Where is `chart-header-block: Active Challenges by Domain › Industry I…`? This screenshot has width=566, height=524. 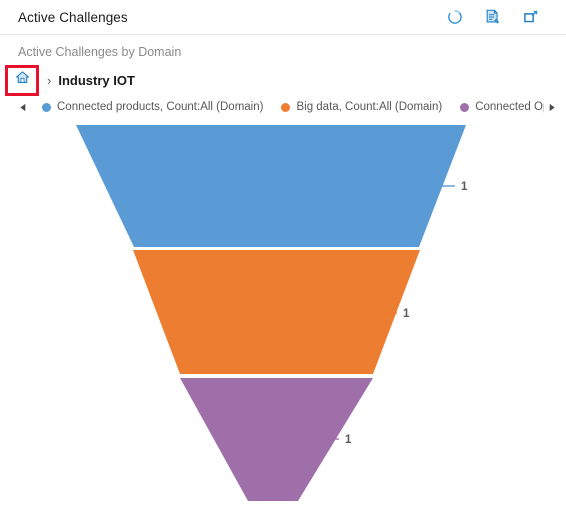
chart-header-block: Active Challenges by Domain › Industry I… is located at coordinates (283, 65).